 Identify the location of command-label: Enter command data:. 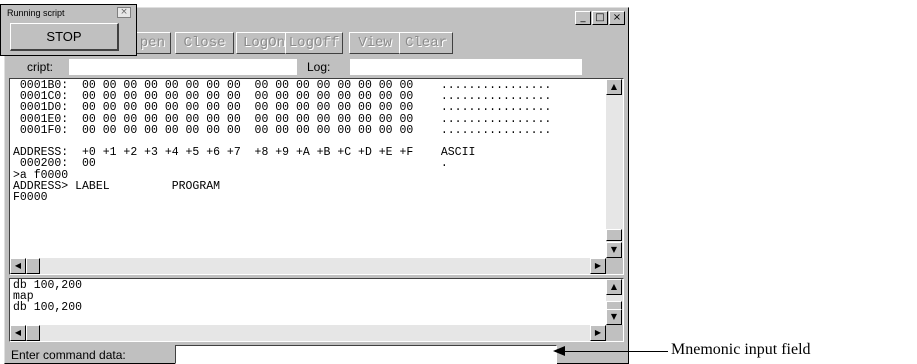
(68, 355).